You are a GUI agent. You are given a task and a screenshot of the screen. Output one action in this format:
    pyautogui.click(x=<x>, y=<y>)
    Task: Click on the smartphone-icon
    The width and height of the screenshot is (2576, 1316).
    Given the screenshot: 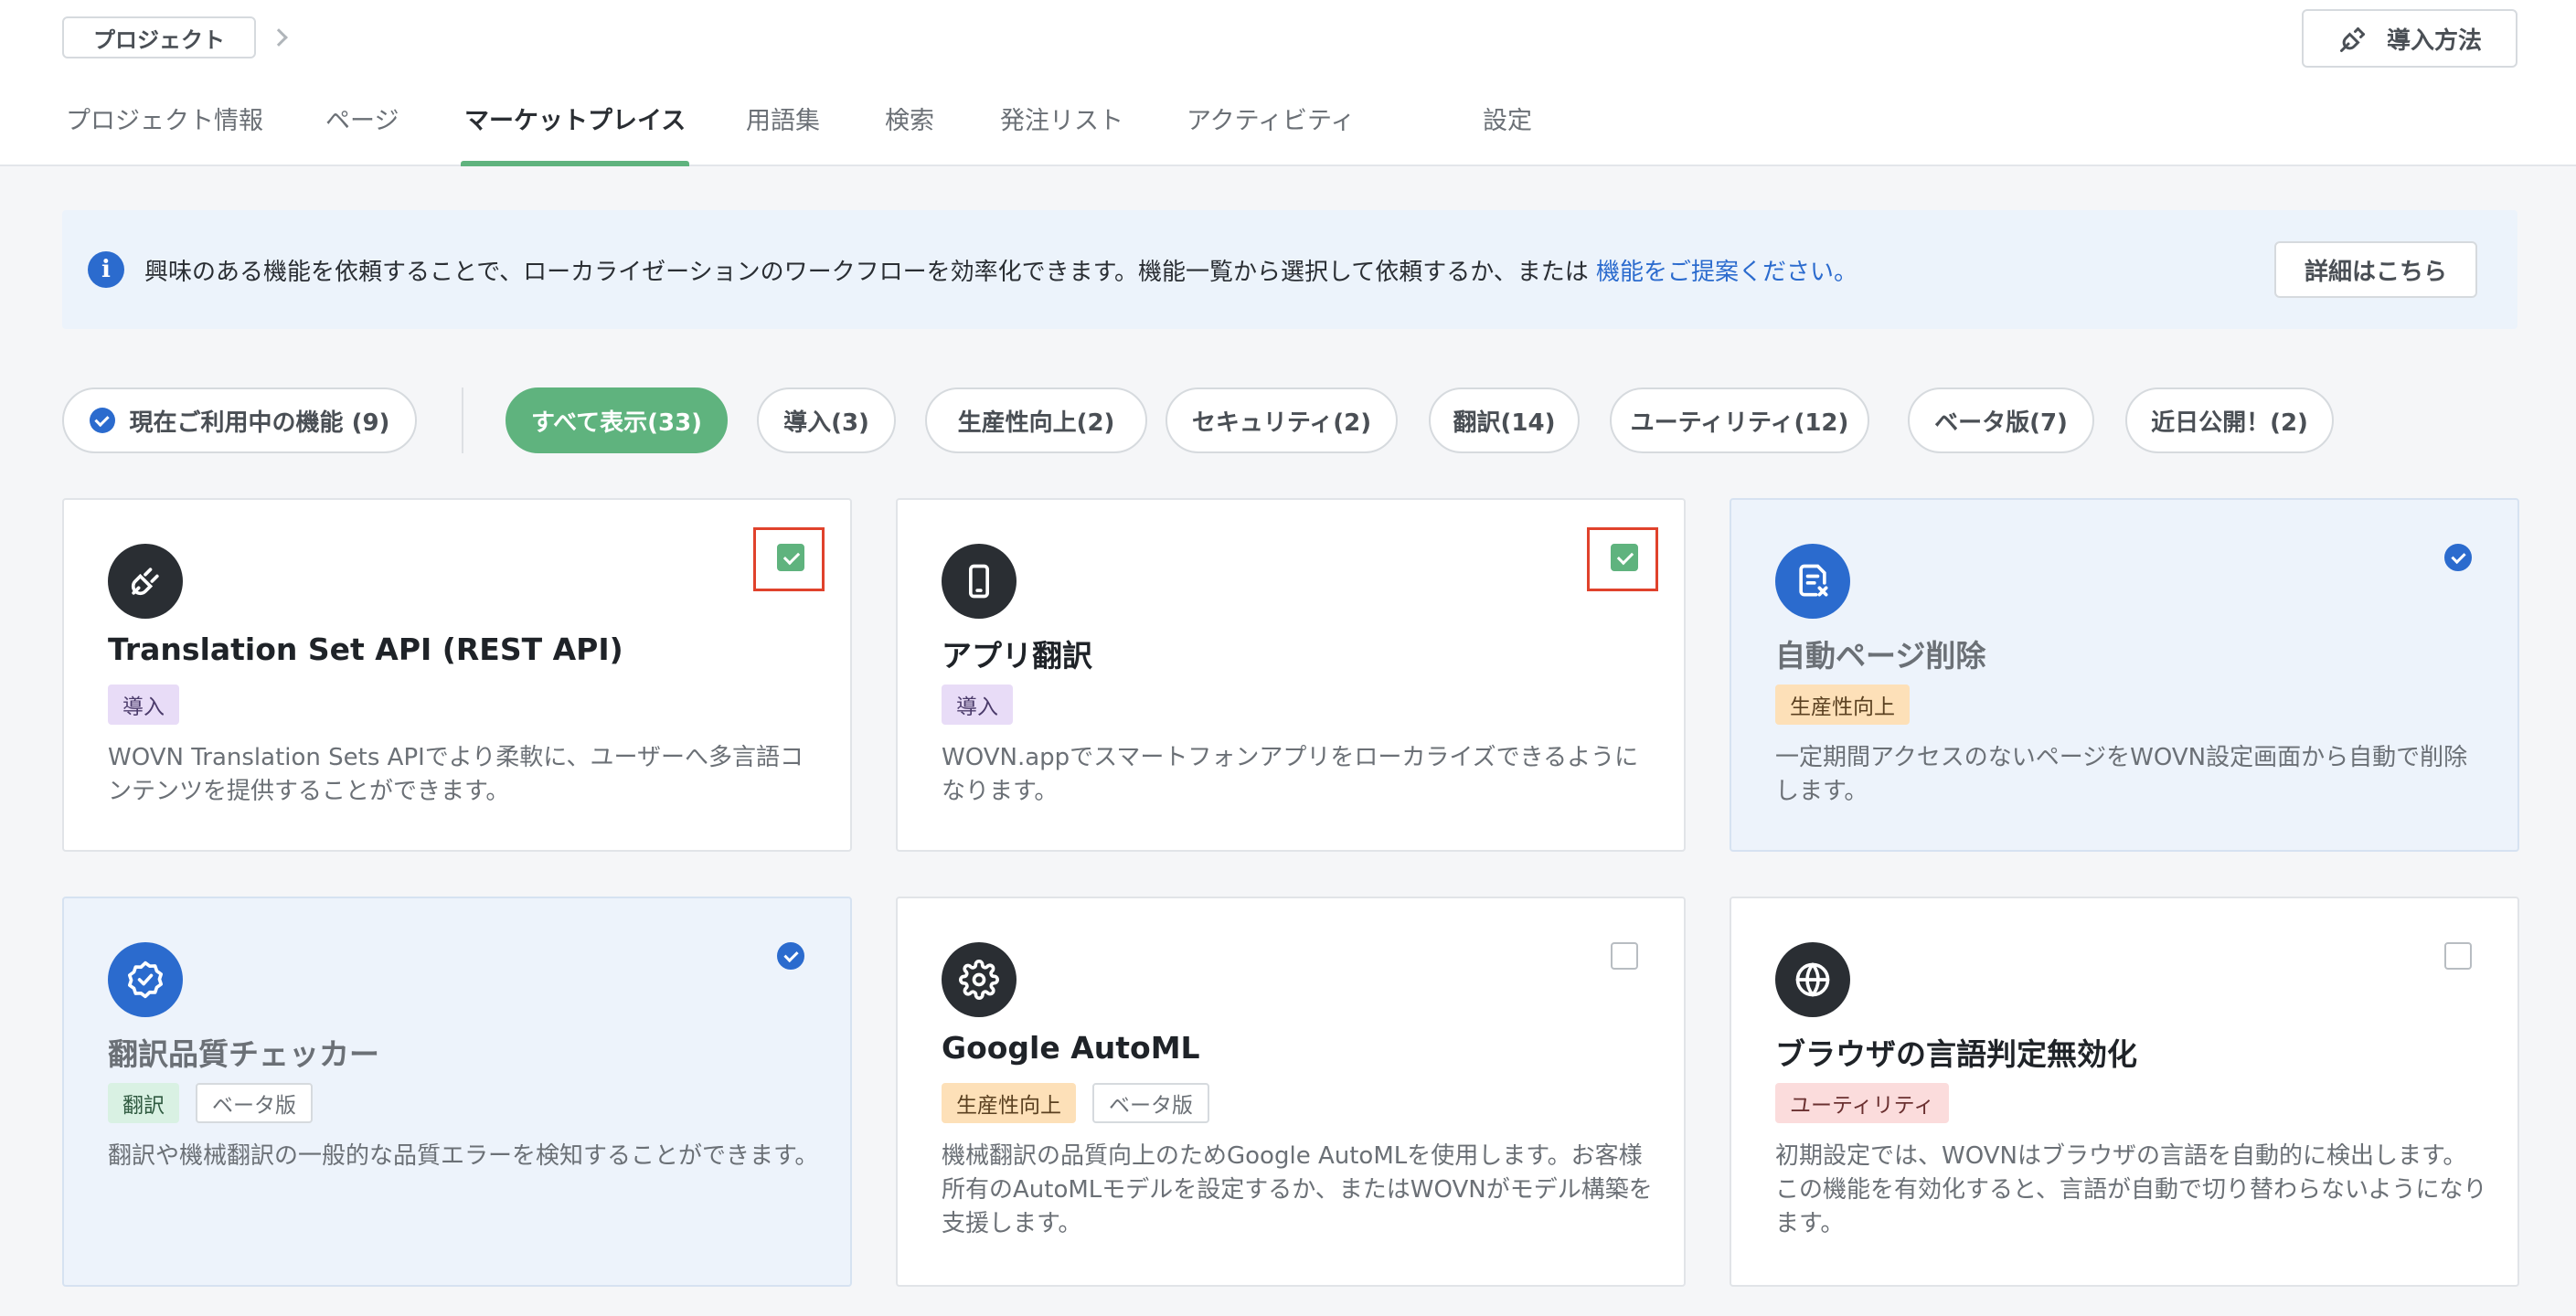 What is the action you would take?
    pyautogui.click(x=980, y=581)
    